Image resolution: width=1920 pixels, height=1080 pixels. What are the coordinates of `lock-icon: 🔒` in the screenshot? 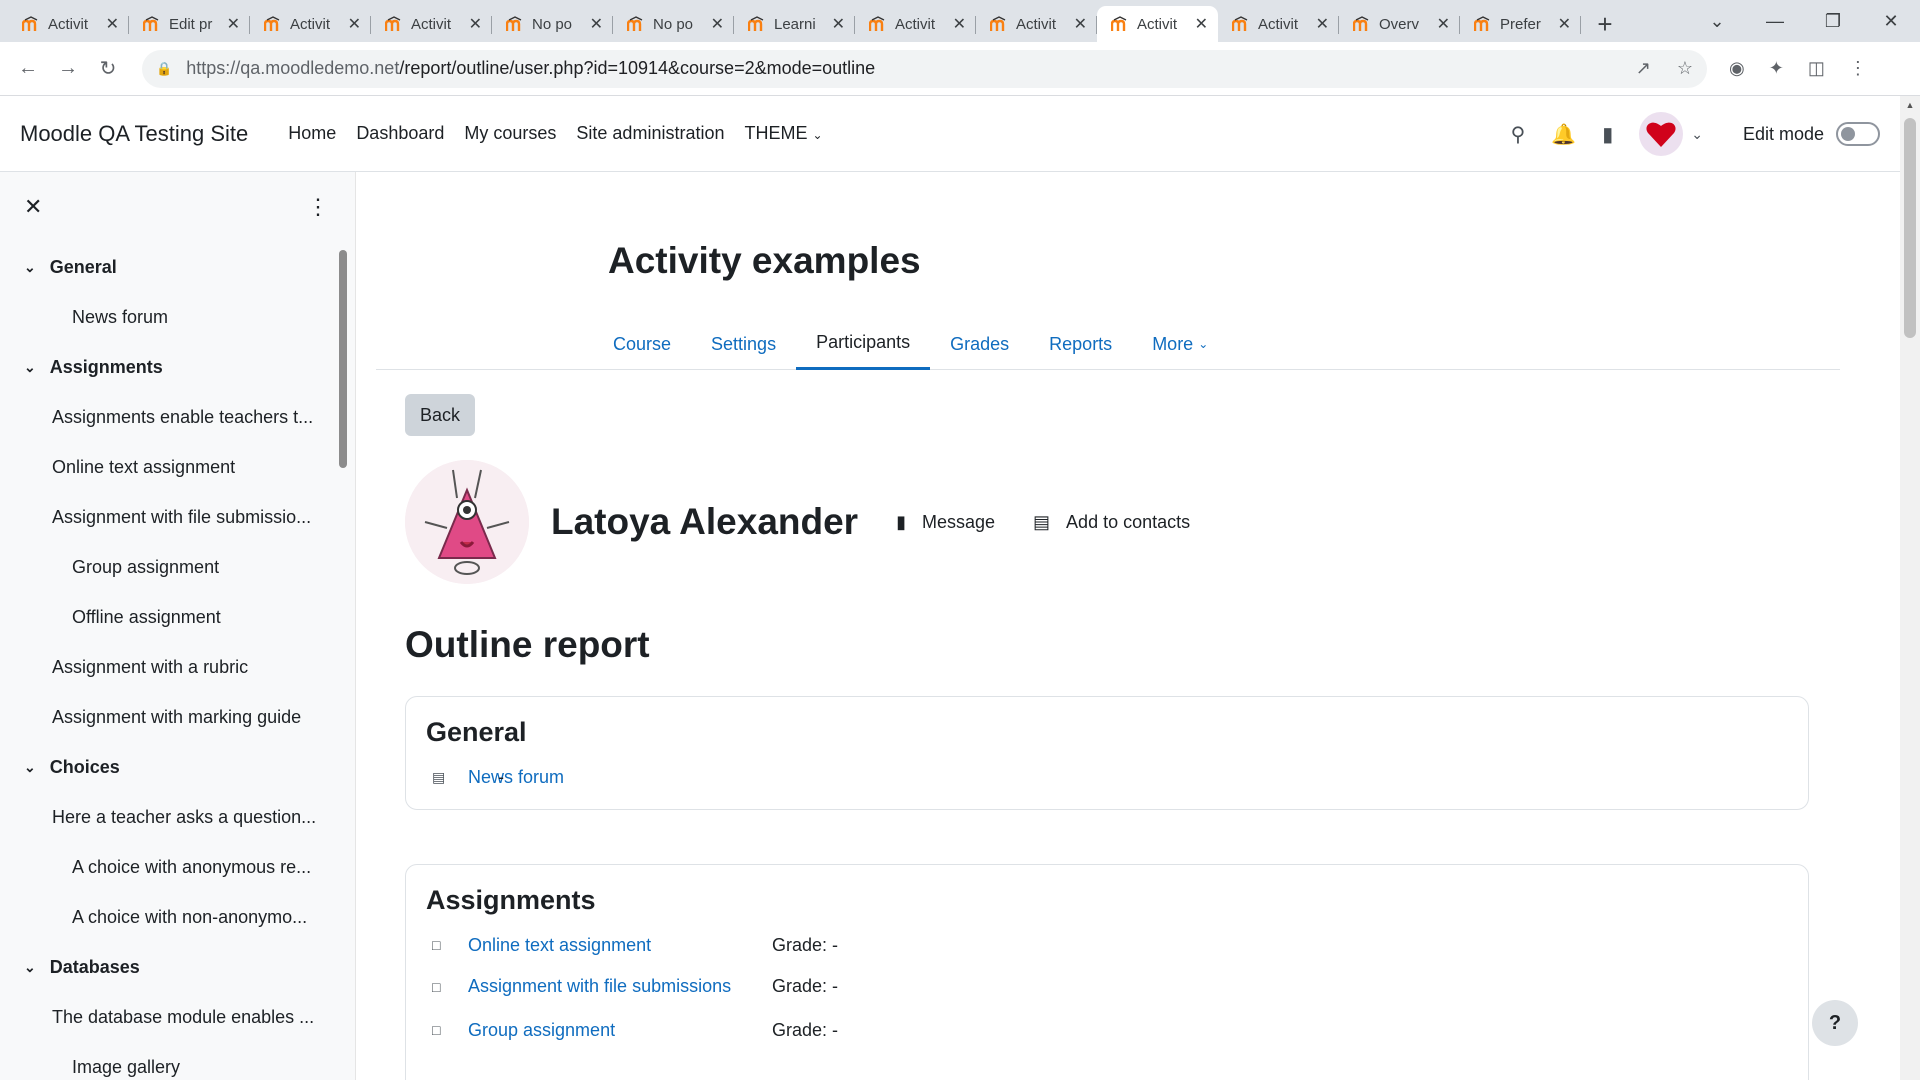 It's located at (164, 69).